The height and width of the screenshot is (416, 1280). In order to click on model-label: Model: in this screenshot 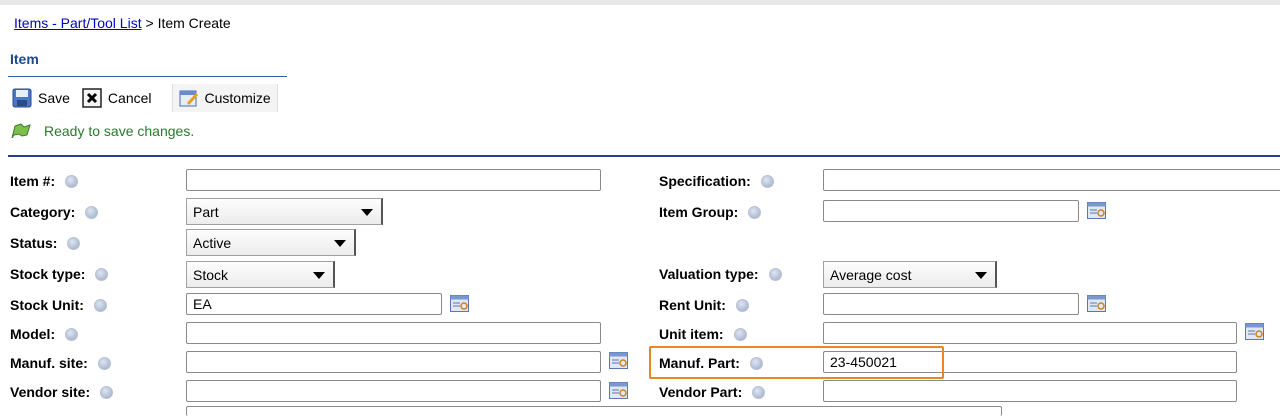, I will do `click(44, 334)`.